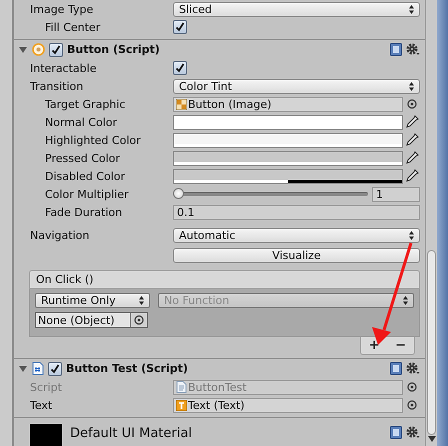  I want to click on component-title: Button Test (Script), so click(127, 368).